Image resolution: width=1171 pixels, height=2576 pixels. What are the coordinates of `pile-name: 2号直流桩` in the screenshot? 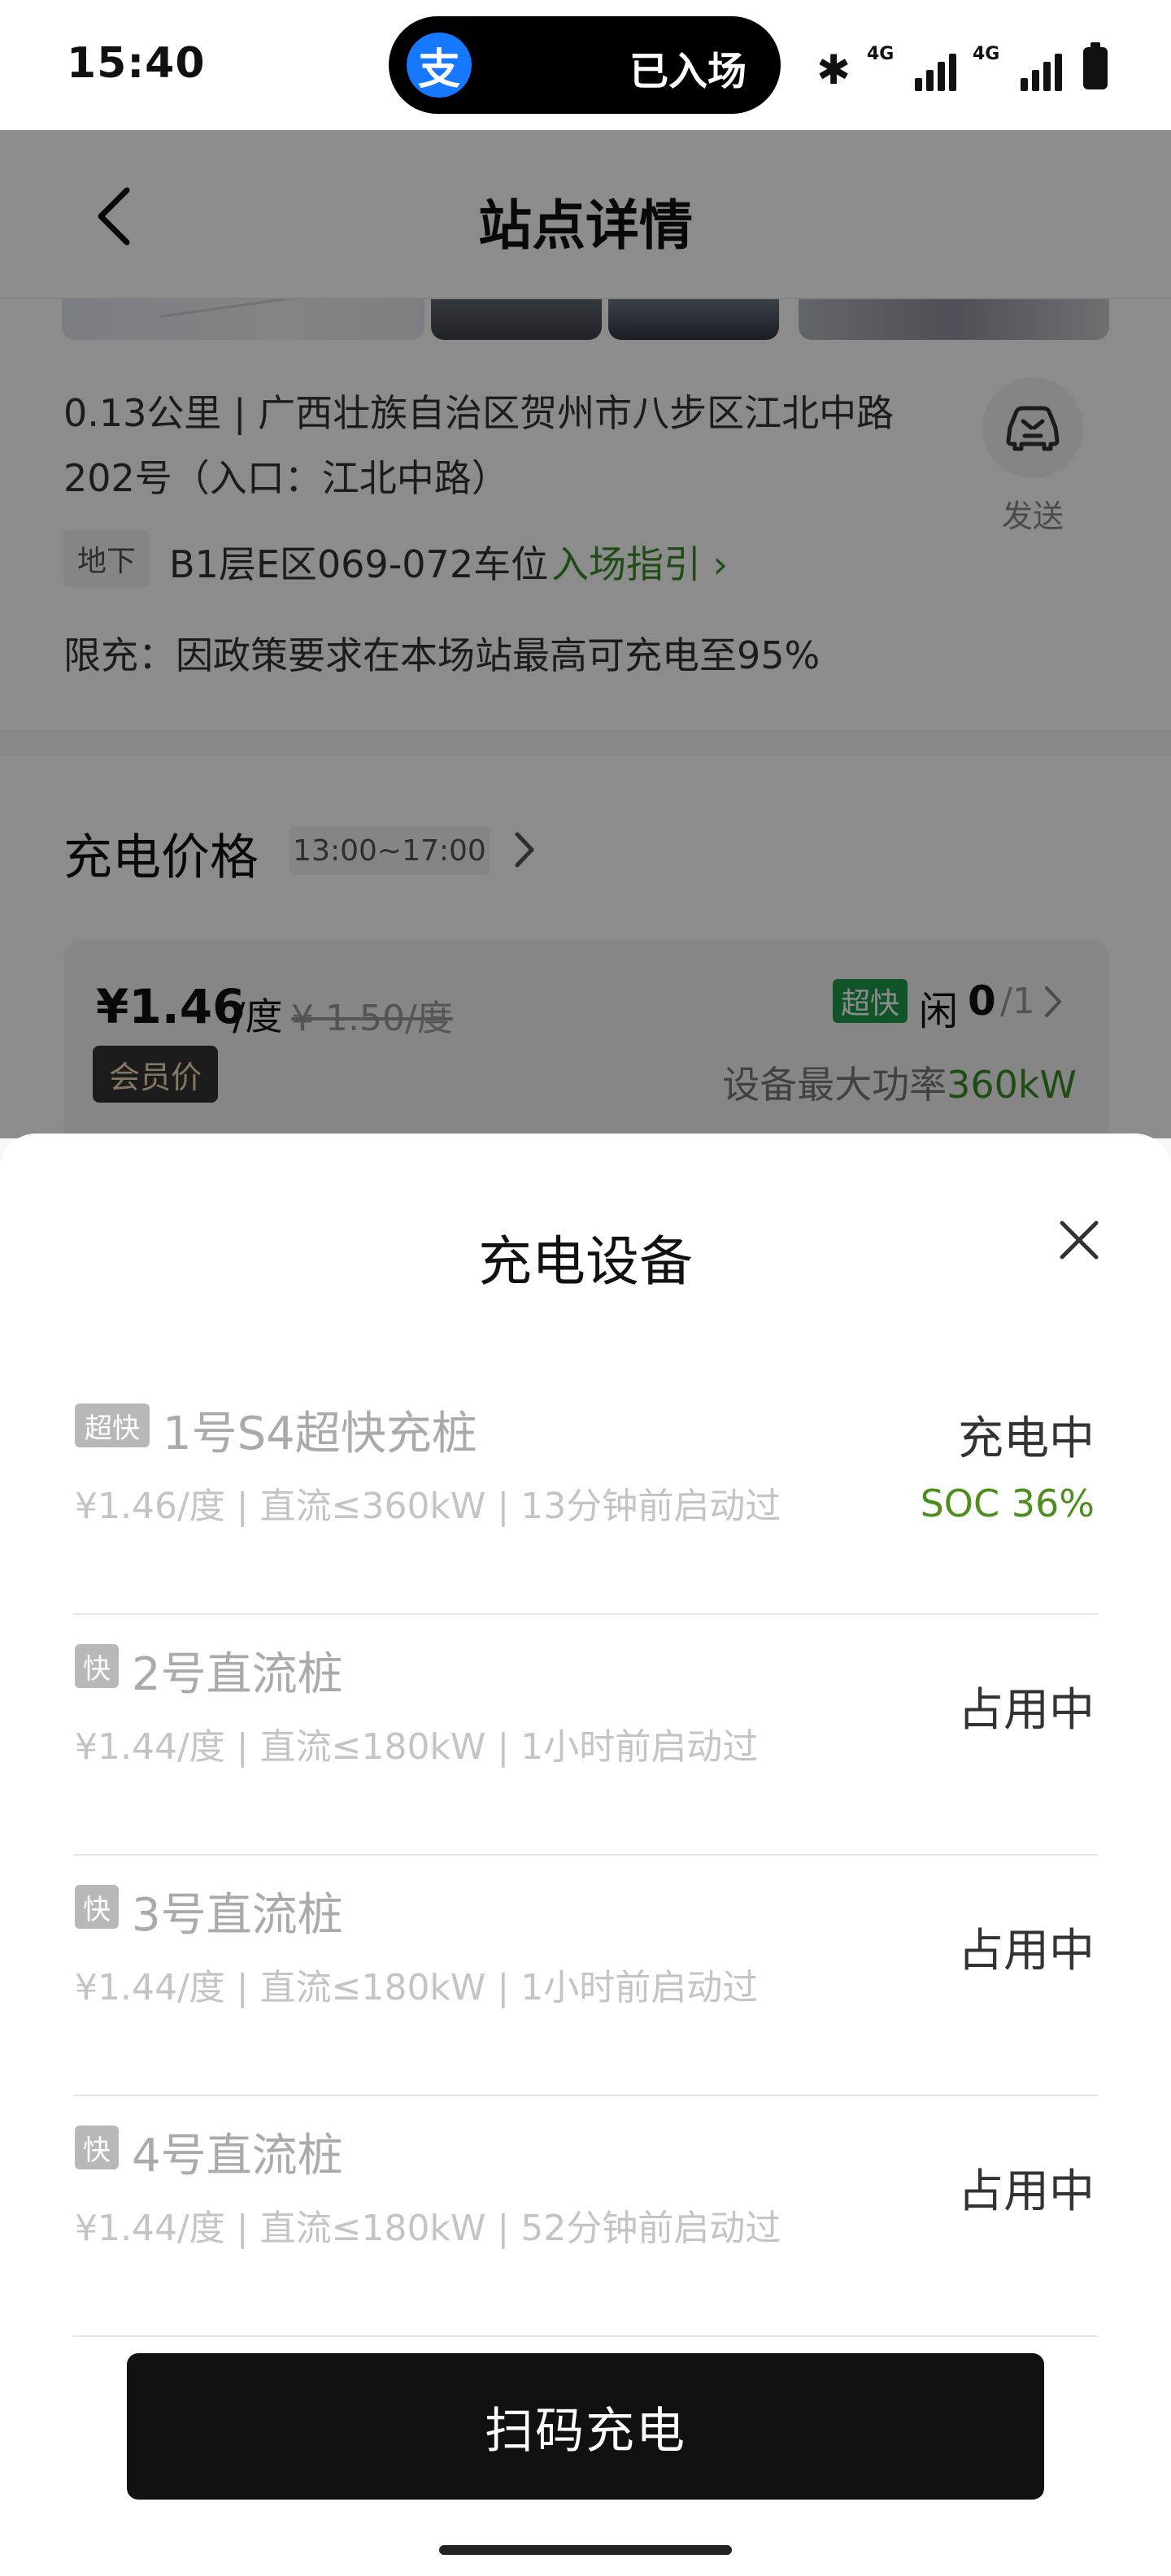 It's located at (237, 1675).